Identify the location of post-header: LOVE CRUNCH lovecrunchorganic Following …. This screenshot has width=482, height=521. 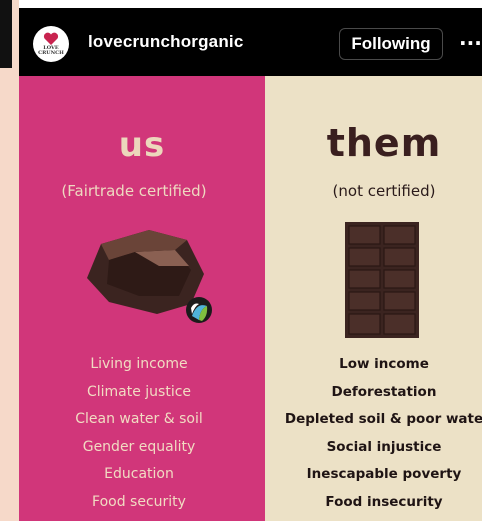
(250, 42).